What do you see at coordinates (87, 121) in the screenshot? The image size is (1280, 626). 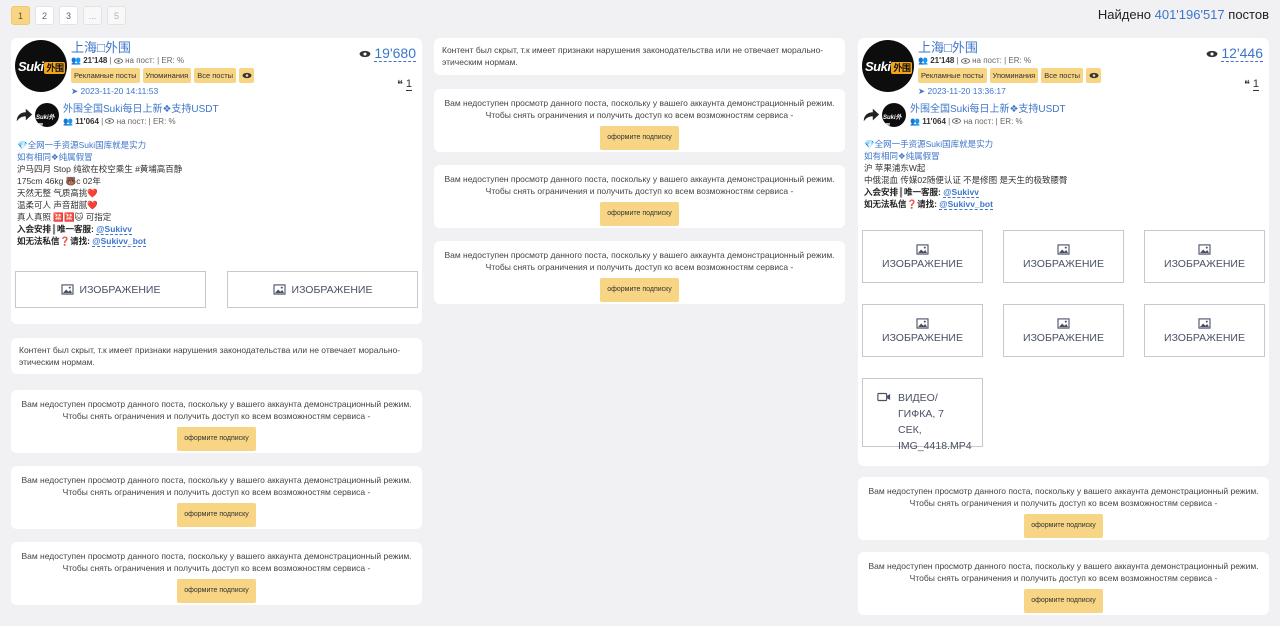 I see `forward-subscriber-count: 11'064` at bounding box center [87, 121].